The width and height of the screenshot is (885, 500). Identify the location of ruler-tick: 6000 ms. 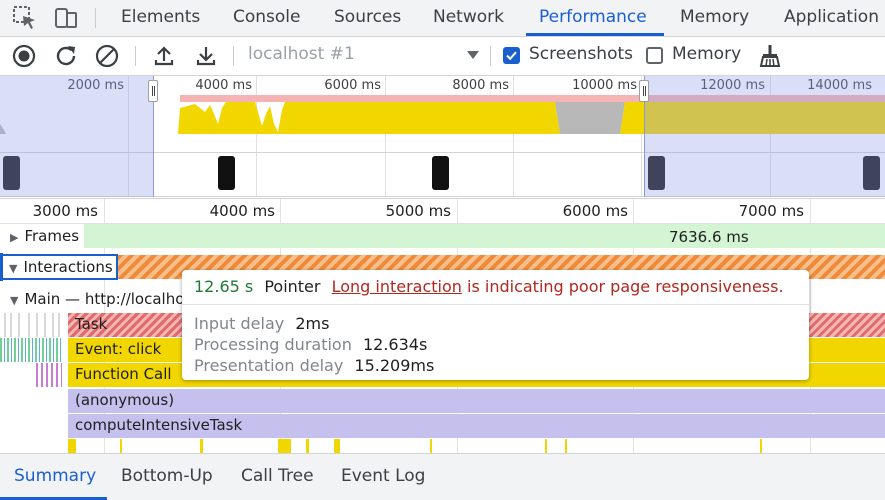
(595, 211).